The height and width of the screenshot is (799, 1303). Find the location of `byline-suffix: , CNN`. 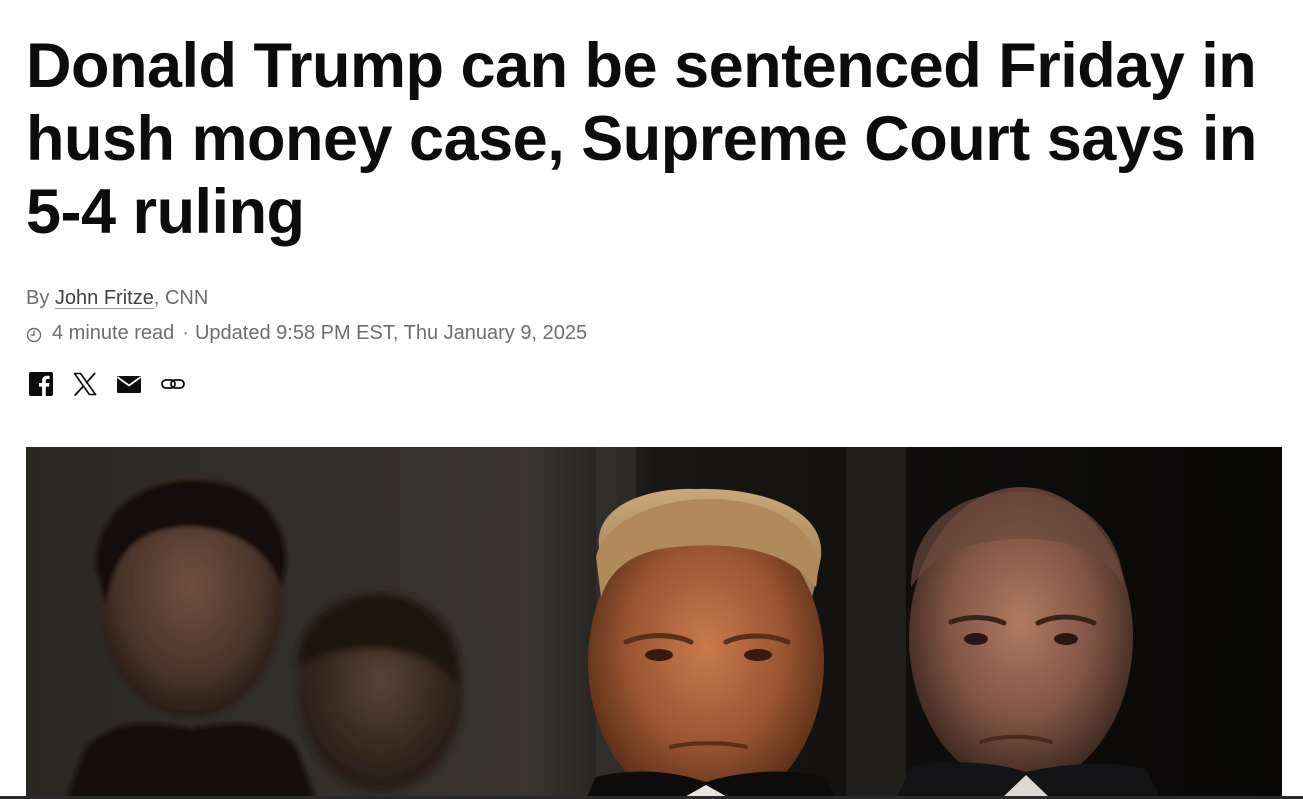

byline-suffix: , CNN is located at coordinates (181, 298).